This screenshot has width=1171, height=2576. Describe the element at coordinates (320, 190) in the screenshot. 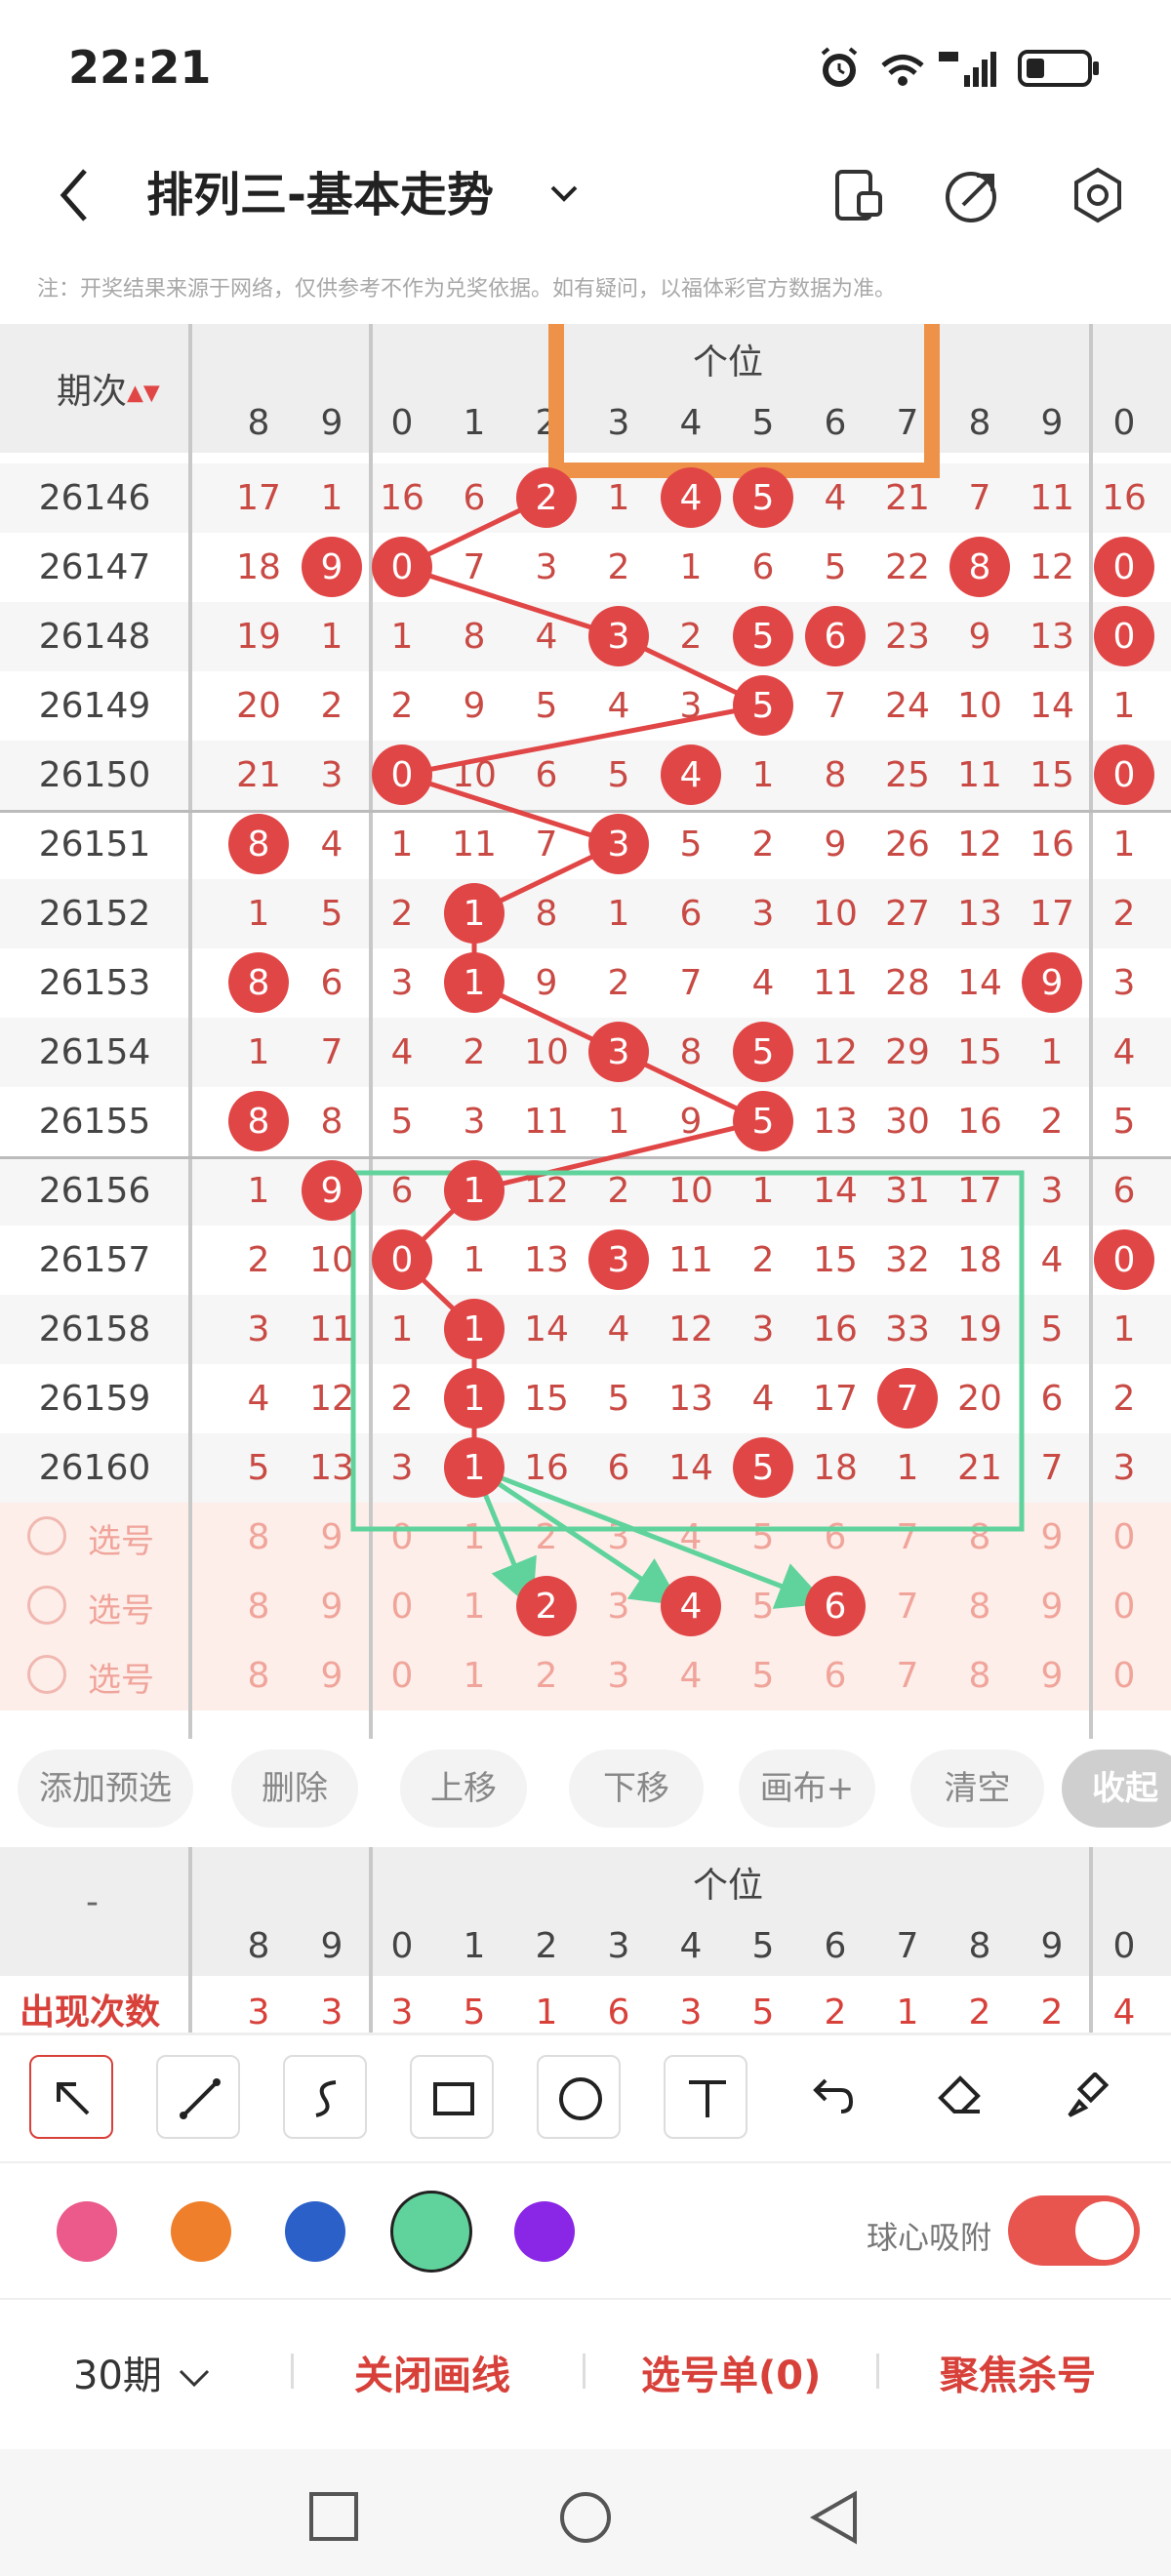

I see `page-title: 排列三-基本走势` at that location.